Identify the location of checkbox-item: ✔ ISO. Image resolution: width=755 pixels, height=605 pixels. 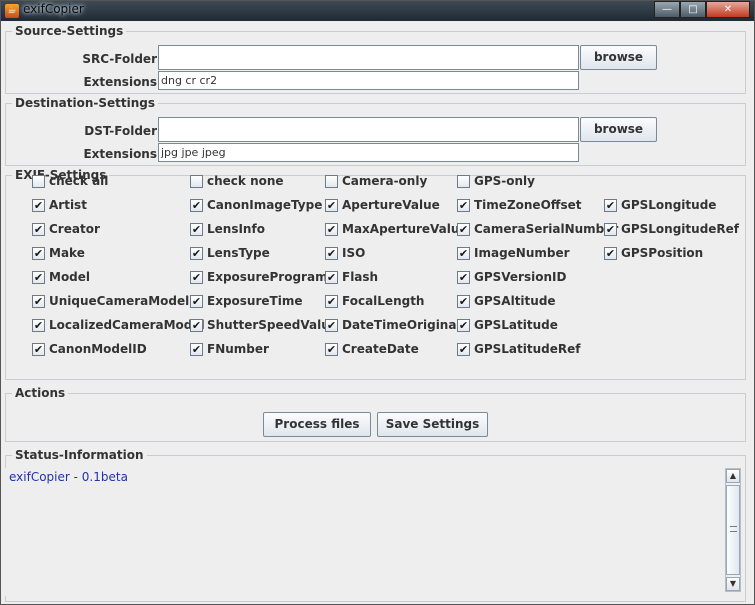
(345, 253).